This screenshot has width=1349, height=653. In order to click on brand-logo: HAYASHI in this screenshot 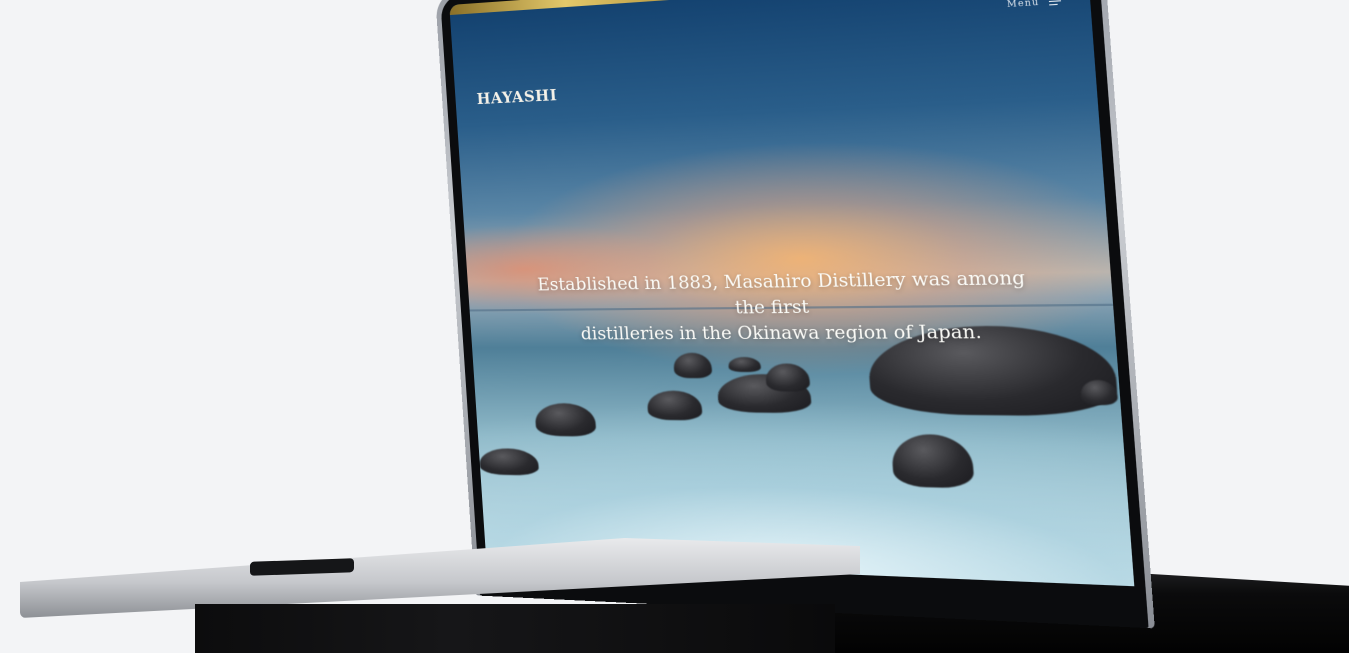, I will do `click(517, 97)`.